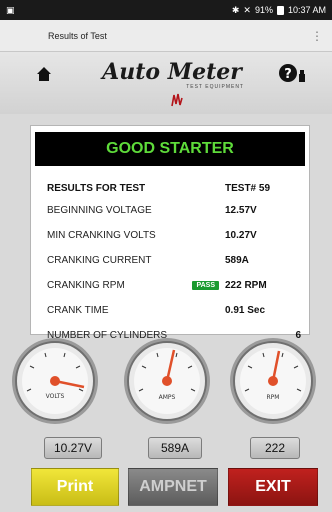  What do you see at coordinates (44, 74) in the screenshot?
I see `home-icon` at bounding box center [44, 74].